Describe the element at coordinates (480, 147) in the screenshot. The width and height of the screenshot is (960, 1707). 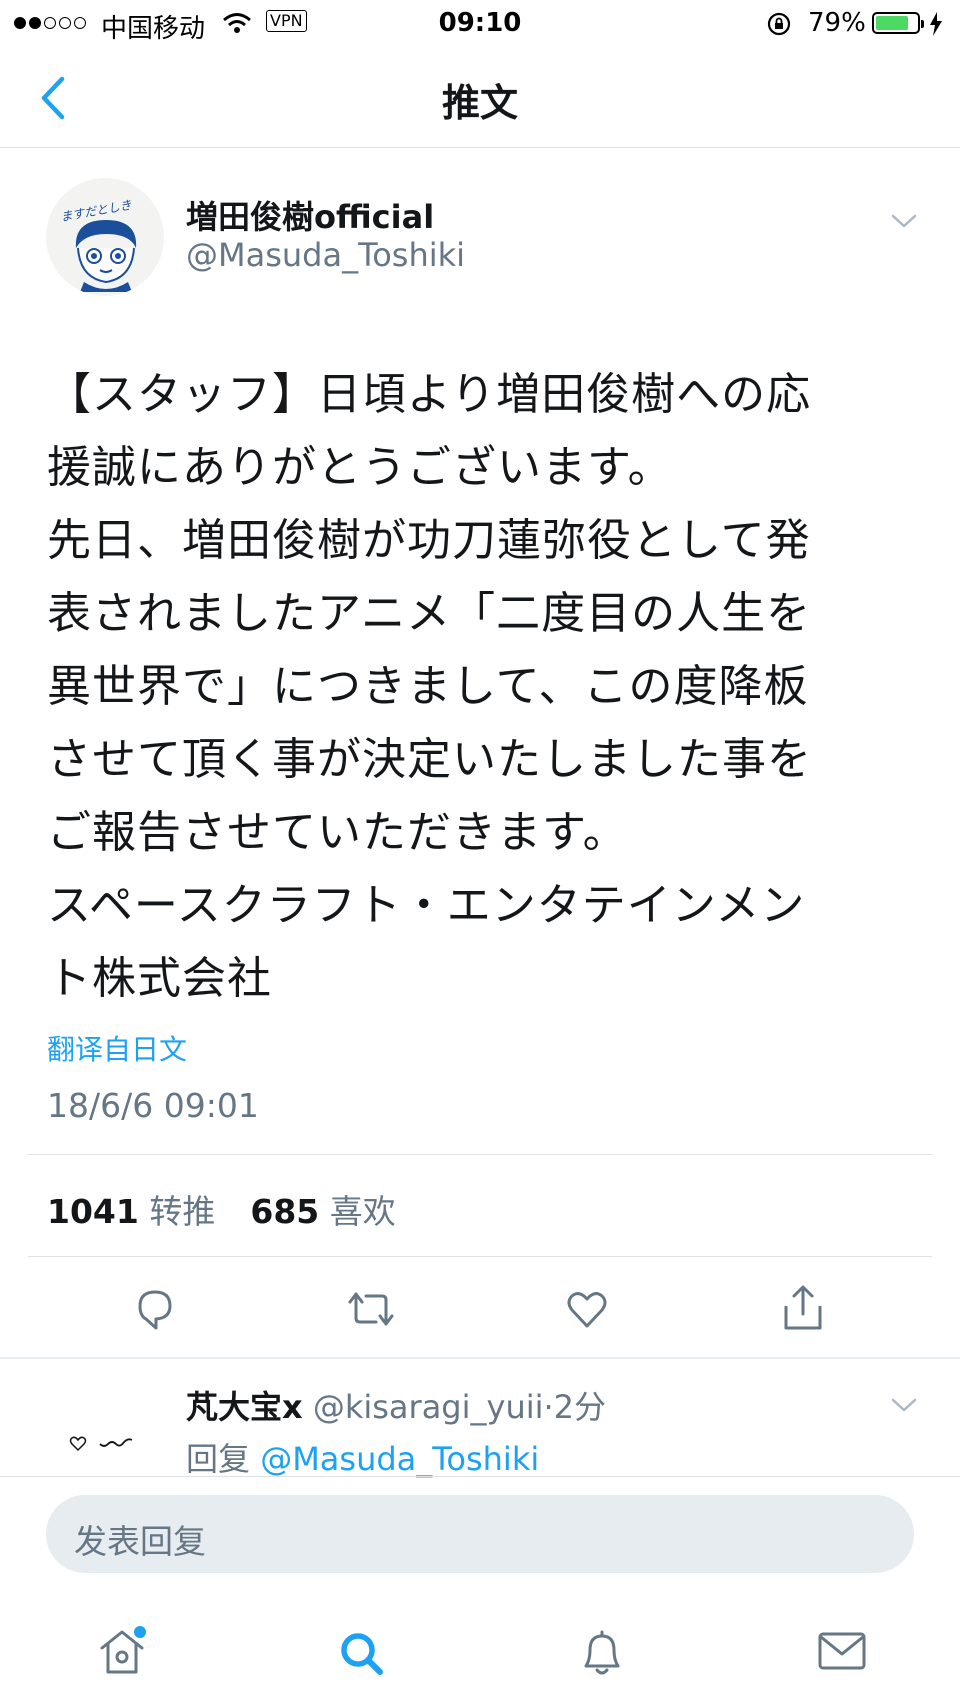
I see `header-divider` at that location.